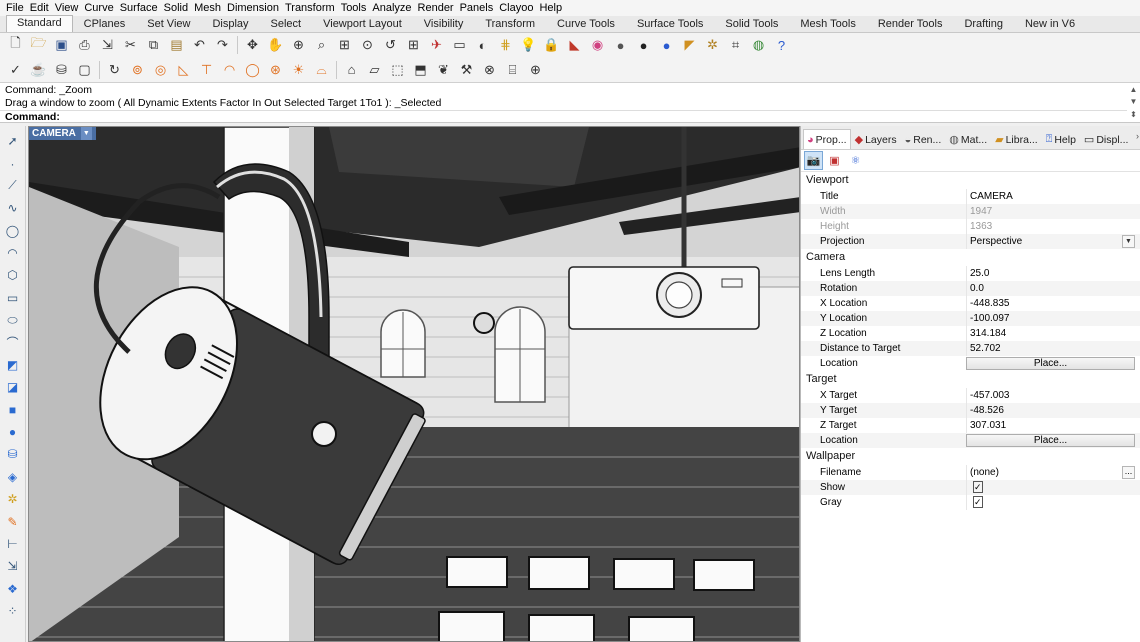  I want to click on settings-icon: ✲, so click(713, 45).